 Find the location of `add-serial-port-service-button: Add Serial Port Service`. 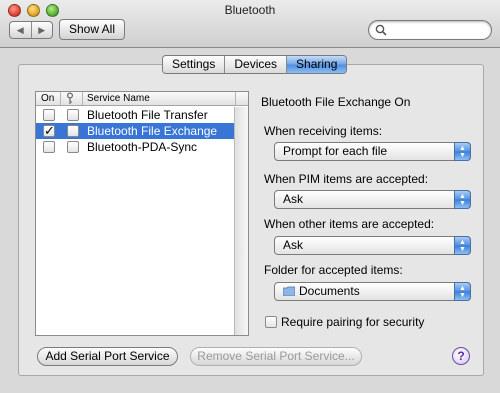

add-serial-port-service-button: Add Serial Port Service is located at coordinates (107, 356).